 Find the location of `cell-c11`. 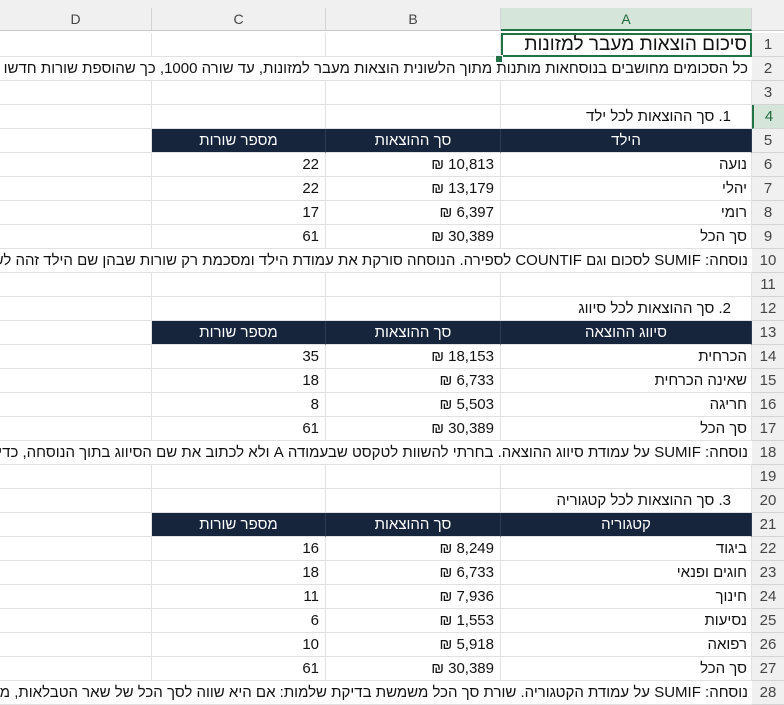

cell-c11 is located at coordinates (239, 285).